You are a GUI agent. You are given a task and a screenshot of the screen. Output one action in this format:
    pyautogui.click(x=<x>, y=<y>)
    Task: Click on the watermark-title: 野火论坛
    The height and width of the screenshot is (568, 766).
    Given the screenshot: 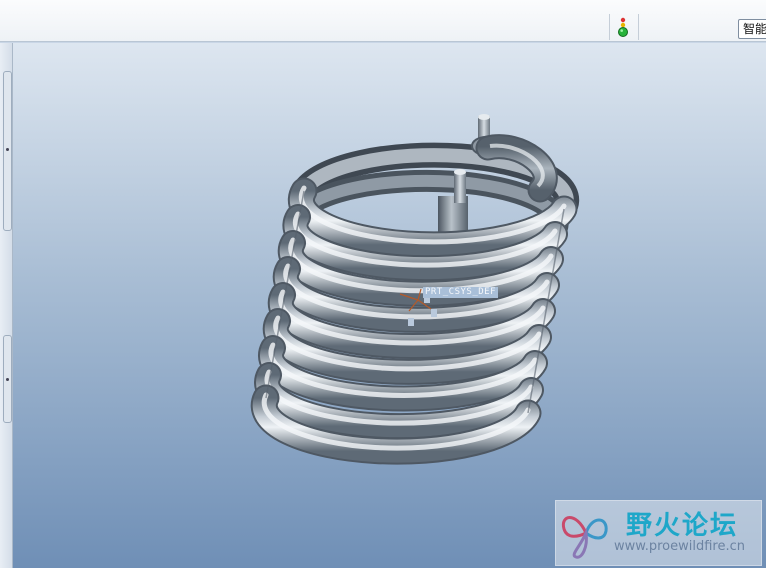 What is the action you would take?
    pyautogui.click(x=682, y=526)
    